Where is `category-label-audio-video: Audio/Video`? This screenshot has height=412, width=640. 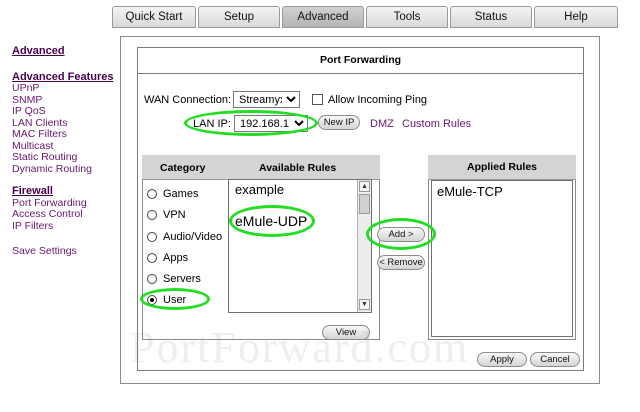
category-label-audio-video: Audio/Video is located at coordinates (193, 237).